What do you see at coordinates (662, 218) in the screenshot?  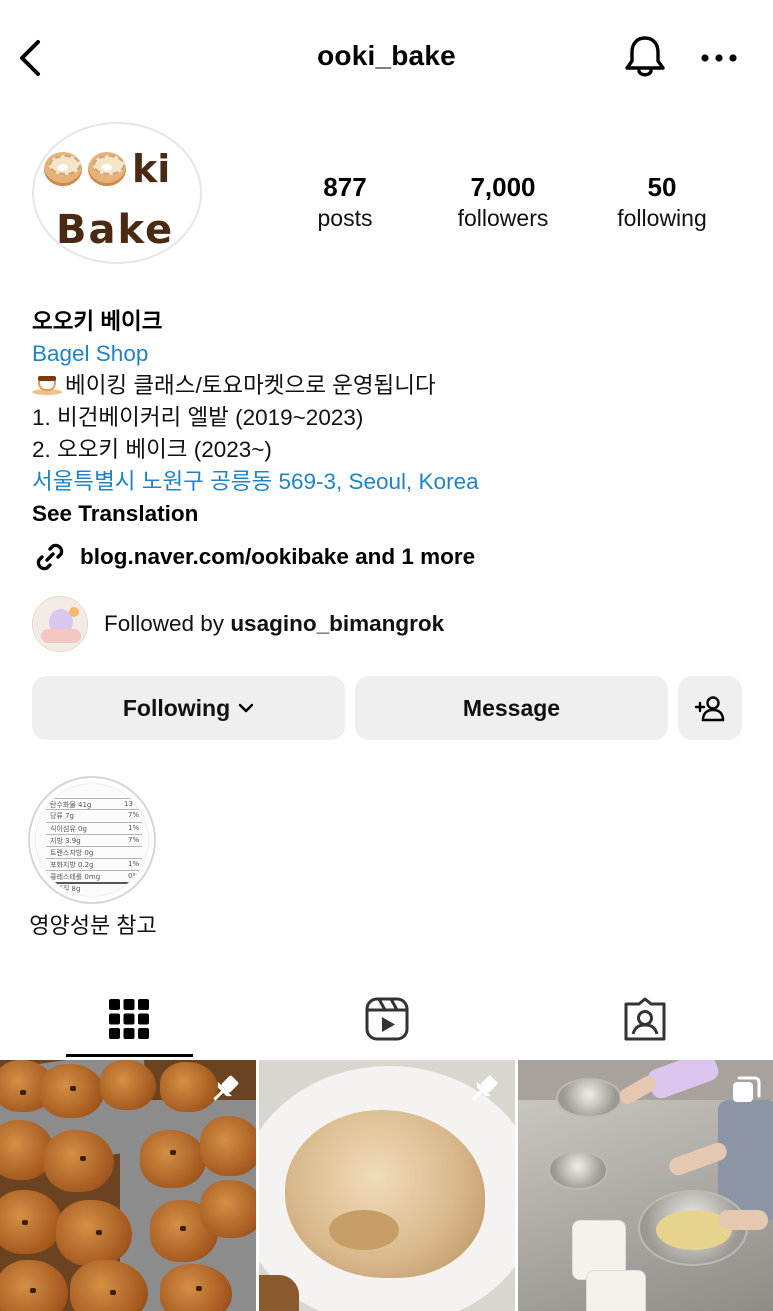 I see `following-label: following` at bounding box center [662, 218].